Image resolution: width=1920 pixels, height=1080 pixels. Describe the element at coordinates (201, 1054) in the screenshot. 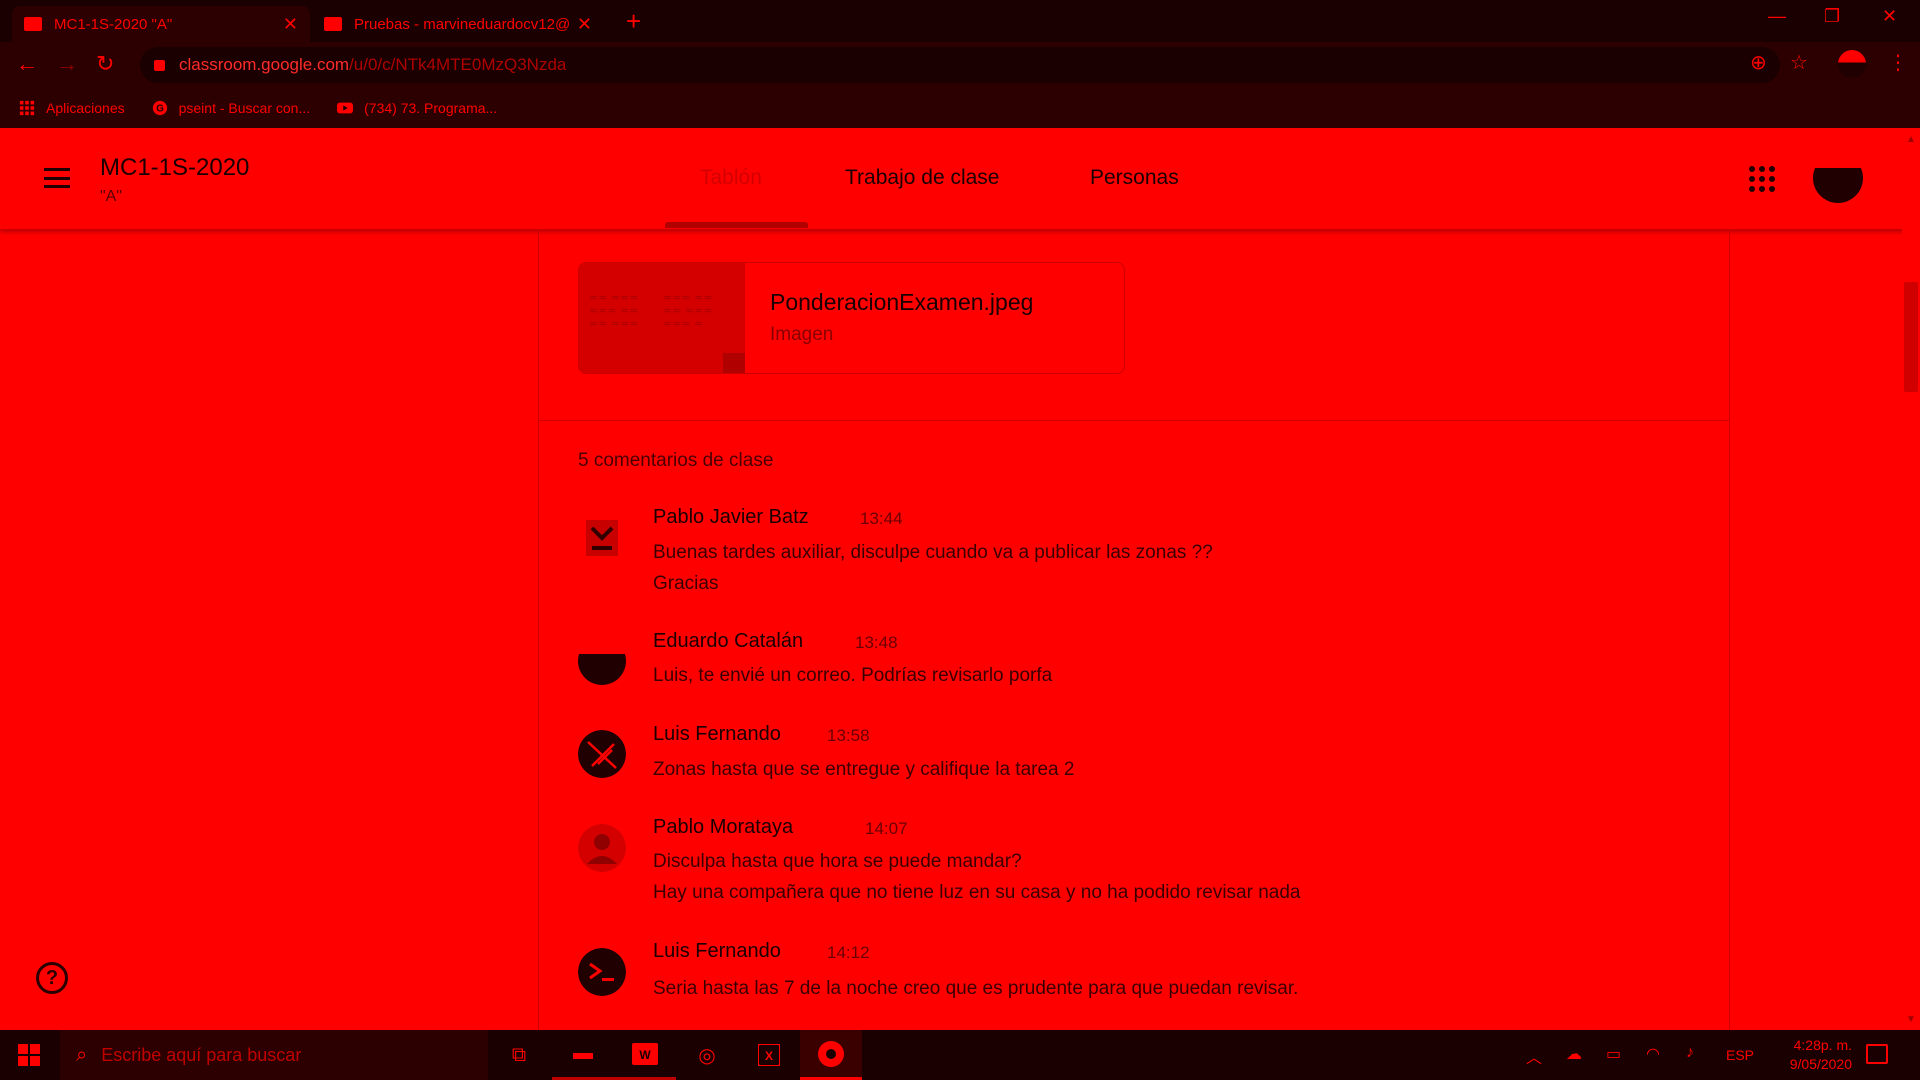

I see `search-placeholder: Escribe aquí para buscar` at that location.